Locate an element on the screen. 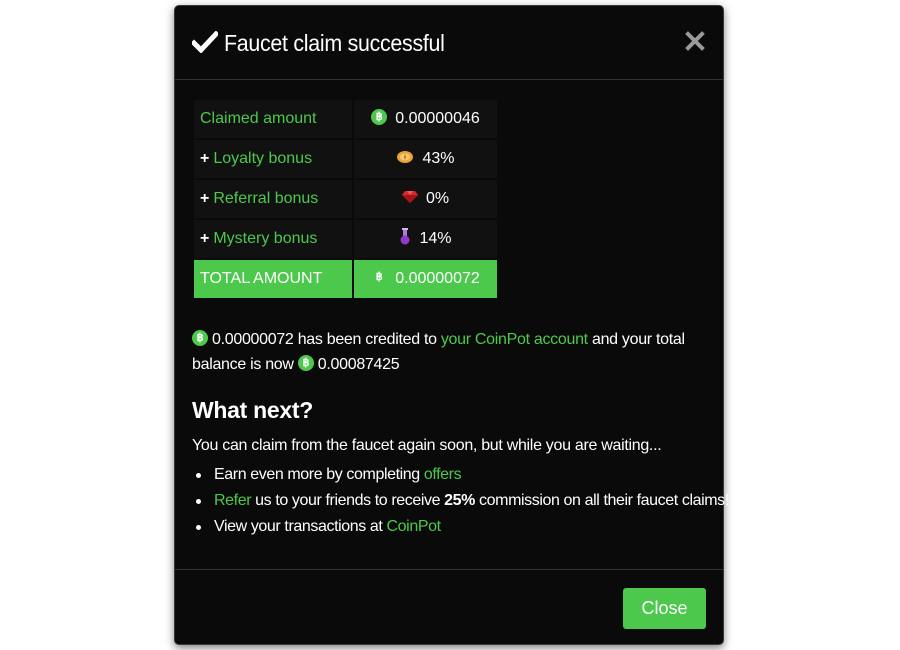 The width and height of the screenshot is (900, 650). mystery-bonus-value: 14% is located at coordinates (435, 238).